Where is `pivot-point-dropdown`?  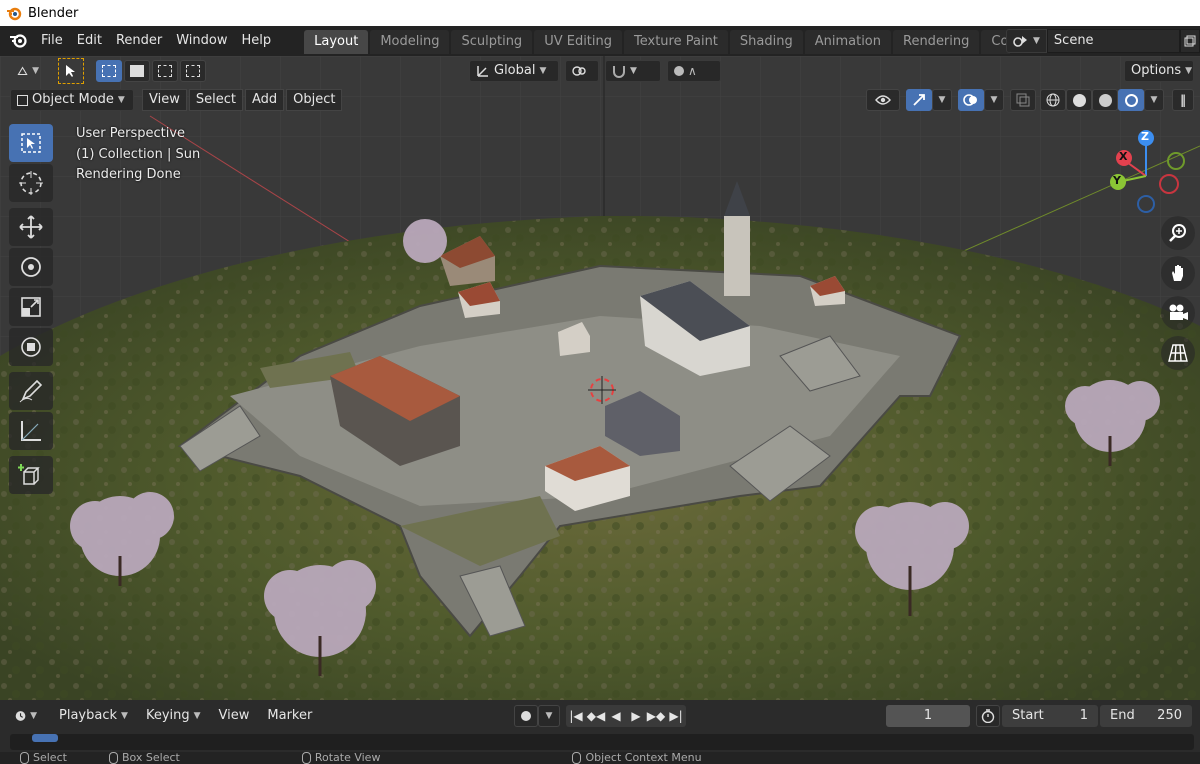
pivot-point-dropdown is located at coordinates (582, 71).